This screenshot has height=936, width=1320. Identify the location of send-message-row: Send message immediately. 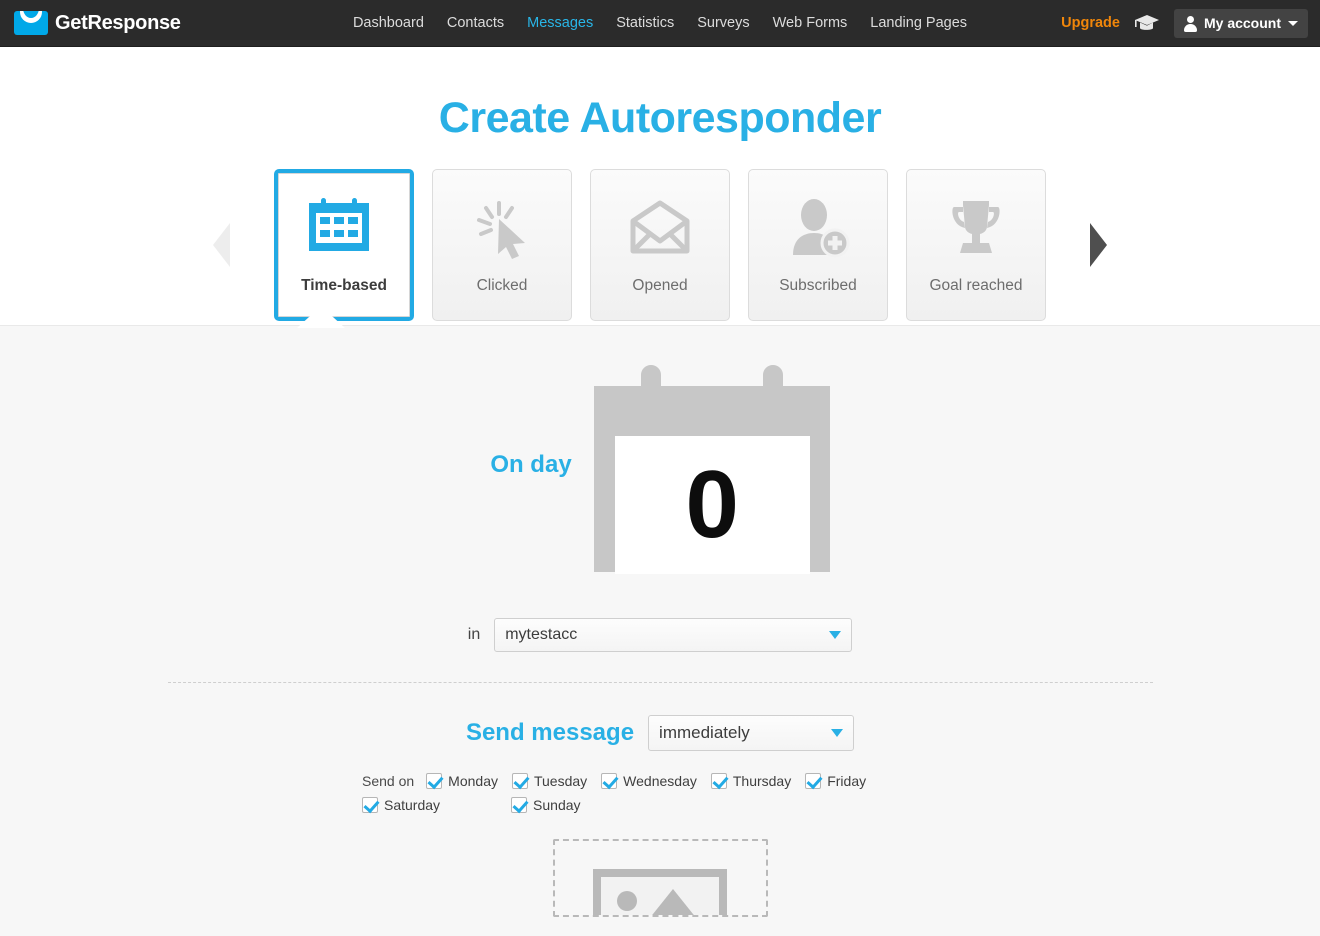
(660, 733).